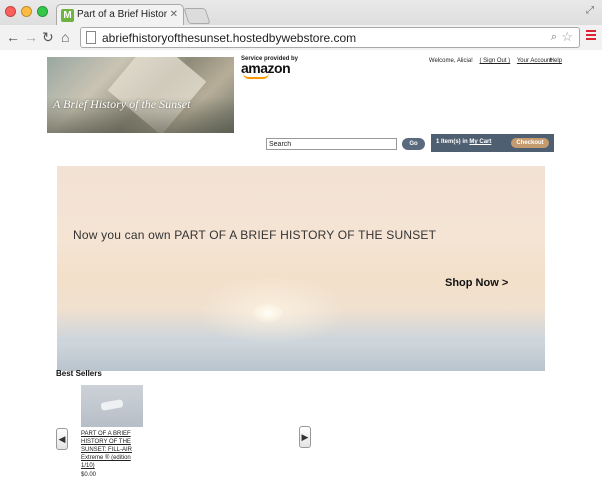  What do you see at coordinates (67, 15) in the screenshot?
I see `tab-favicon-icon: M` at bounding box center [67, 15].